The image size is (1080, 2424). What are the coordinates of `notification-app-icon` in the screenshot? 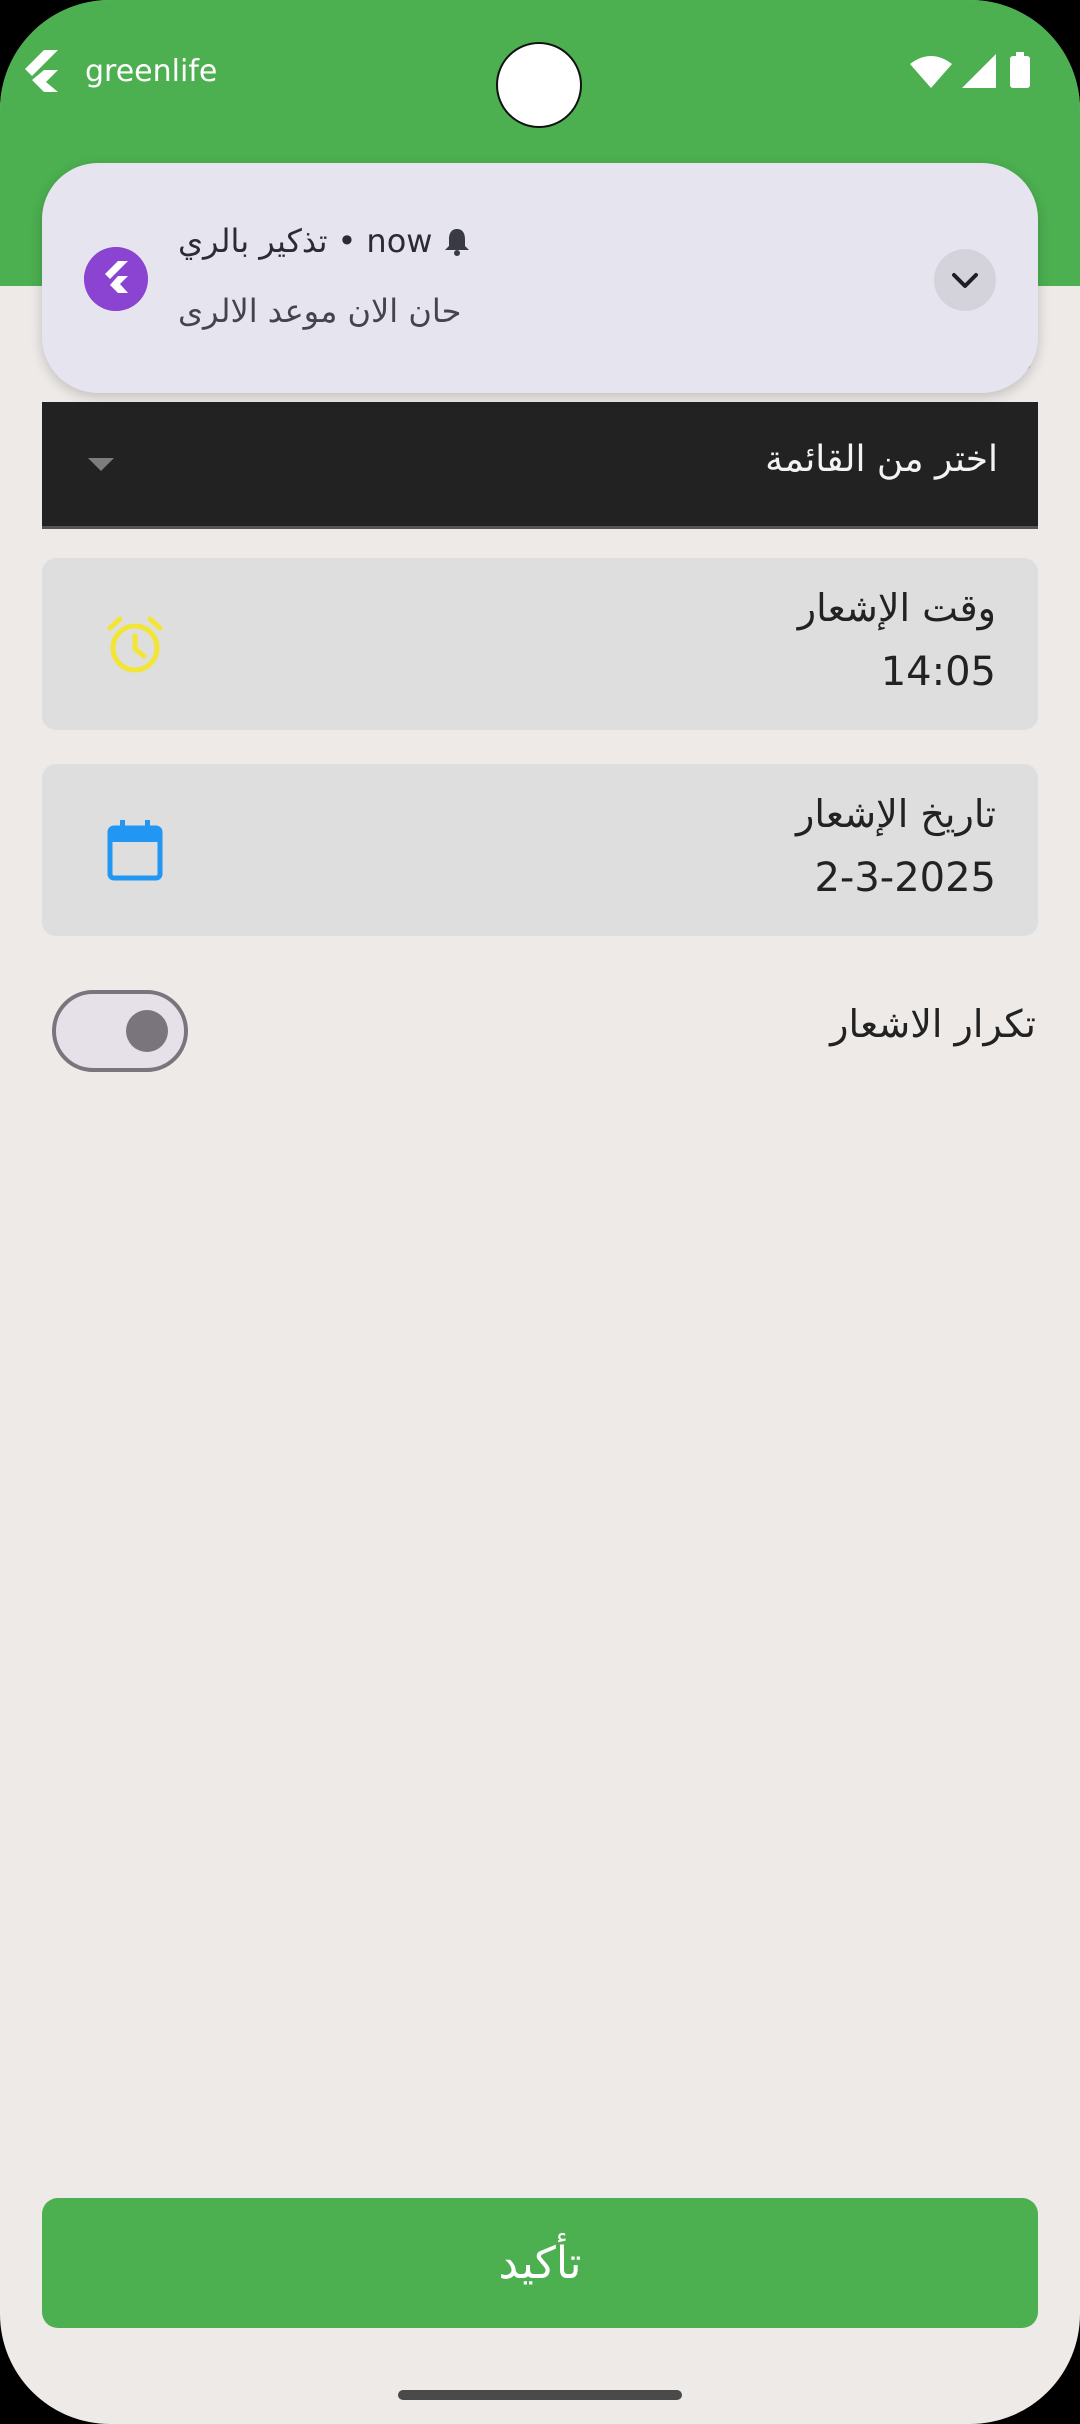 It's located at (116, 279).